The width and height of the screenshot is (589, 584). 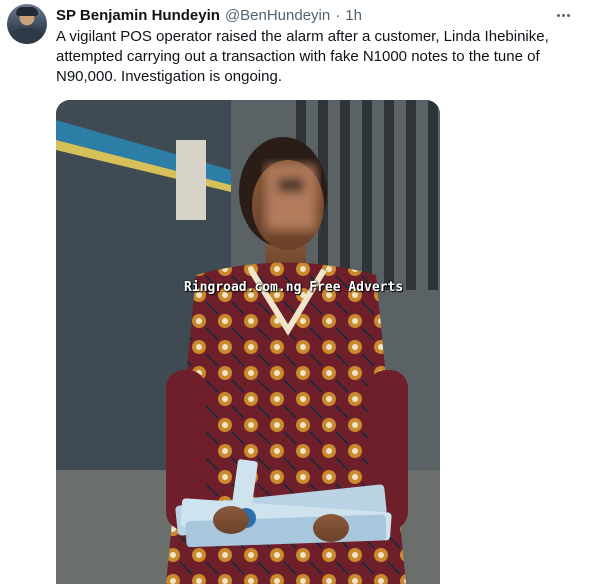 What do you see at coordinates (27, 24) in the screenshot?
I see `avatar` at bounding box center [27, 24].